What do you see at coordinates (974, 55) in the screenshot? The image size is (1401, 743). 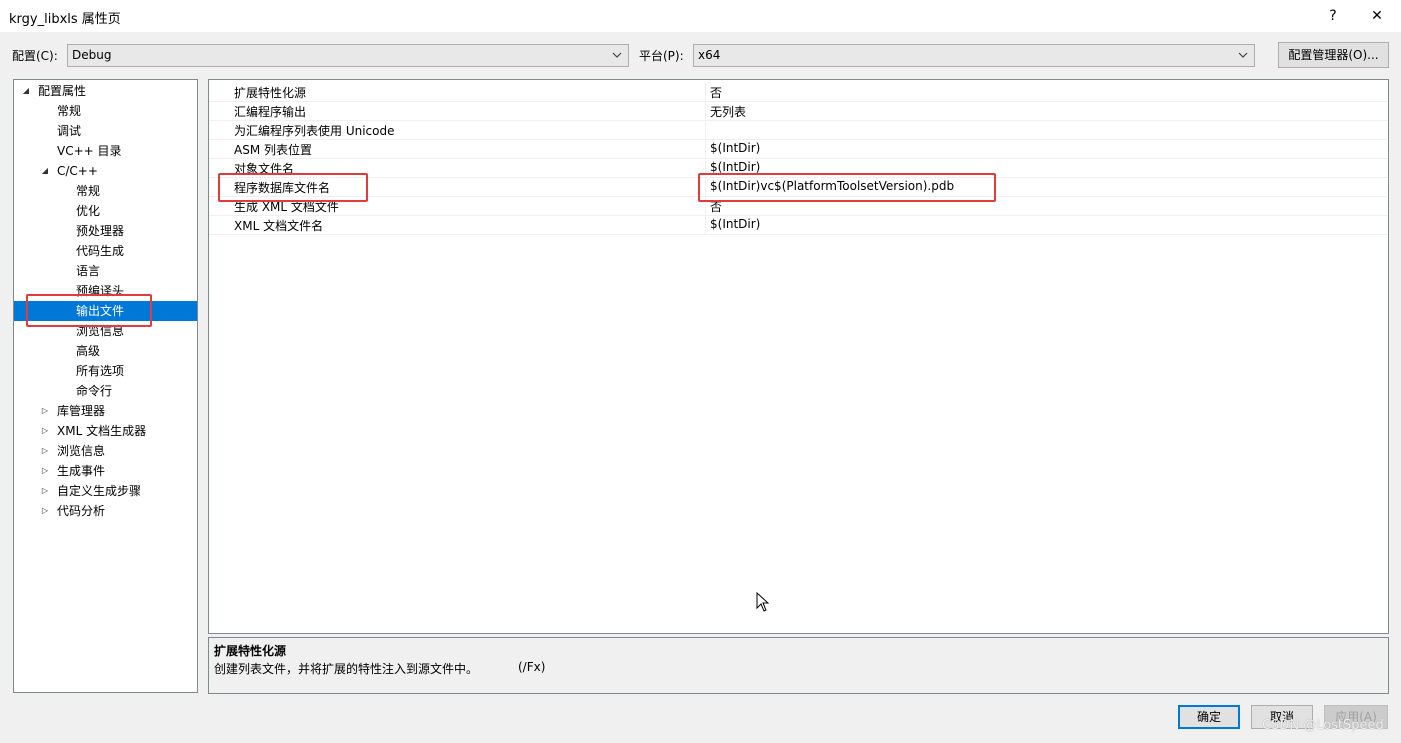 I see `platform-dropdown: x64` at bounding box center [974, 55].